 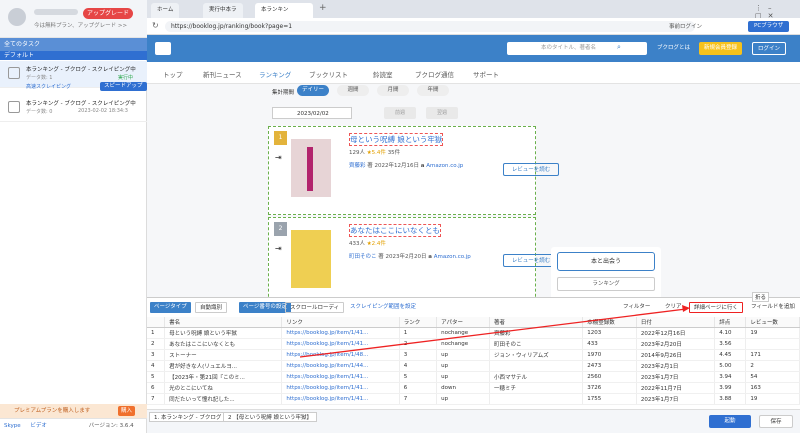 I want to click on login-button: ログイン, so click(x=769, y=48).